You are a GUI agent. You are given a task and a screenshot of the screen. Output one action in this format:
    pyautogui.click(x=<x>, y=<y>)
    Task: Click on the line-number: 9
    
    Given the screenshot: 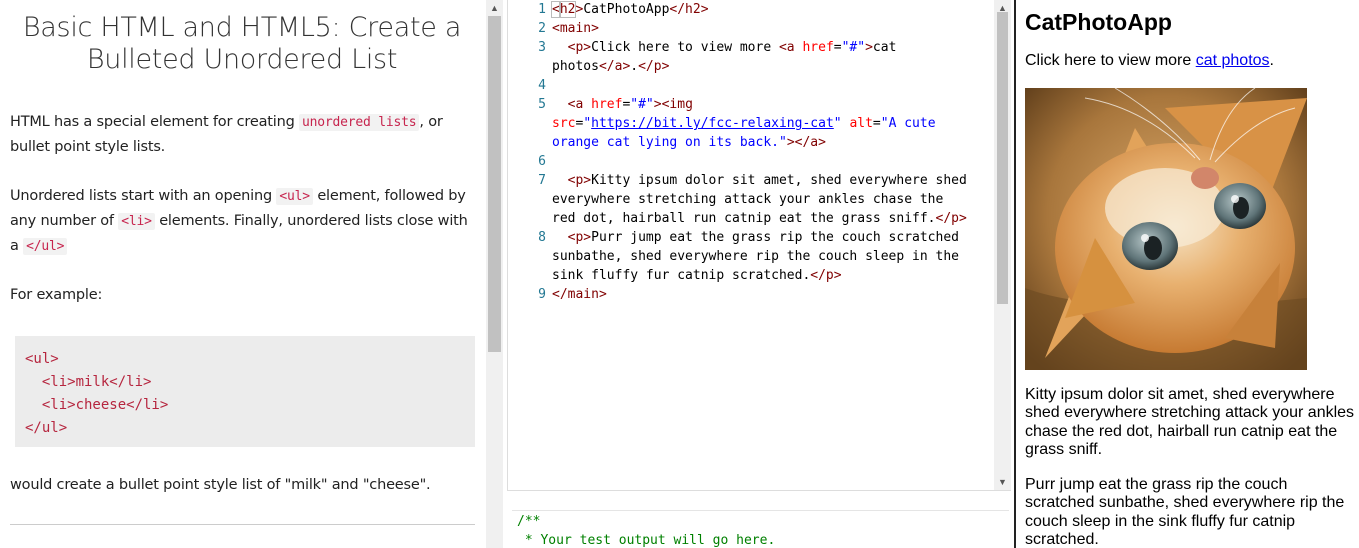 What is the action you would take?
    pyautogui.click(x=542, y=294)
    